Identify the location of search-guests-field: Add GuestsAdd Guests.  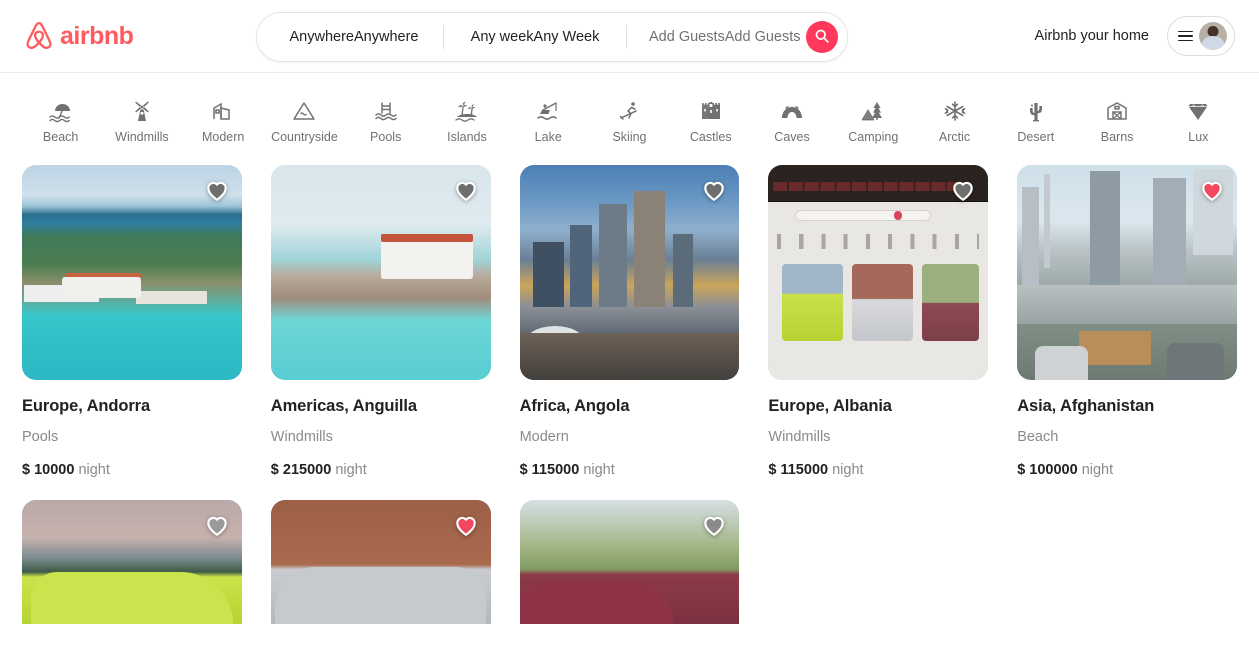
(716, 37).